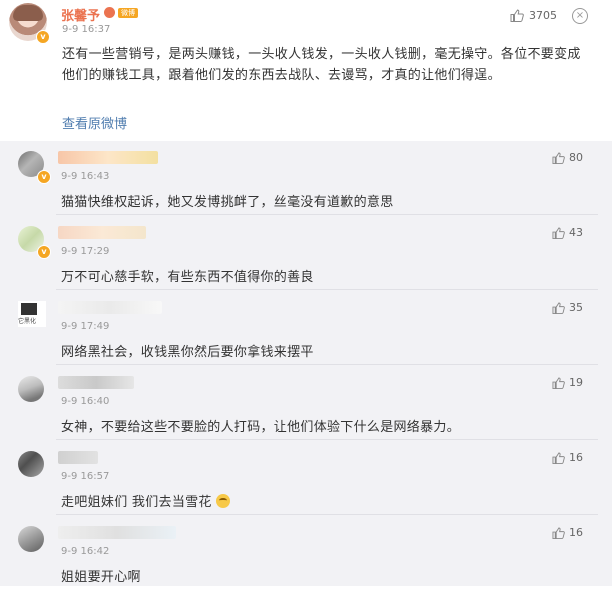  Describe the element at coordinates (567, 382) in the screenshot. I see `comment-like-button: 19` at that location.